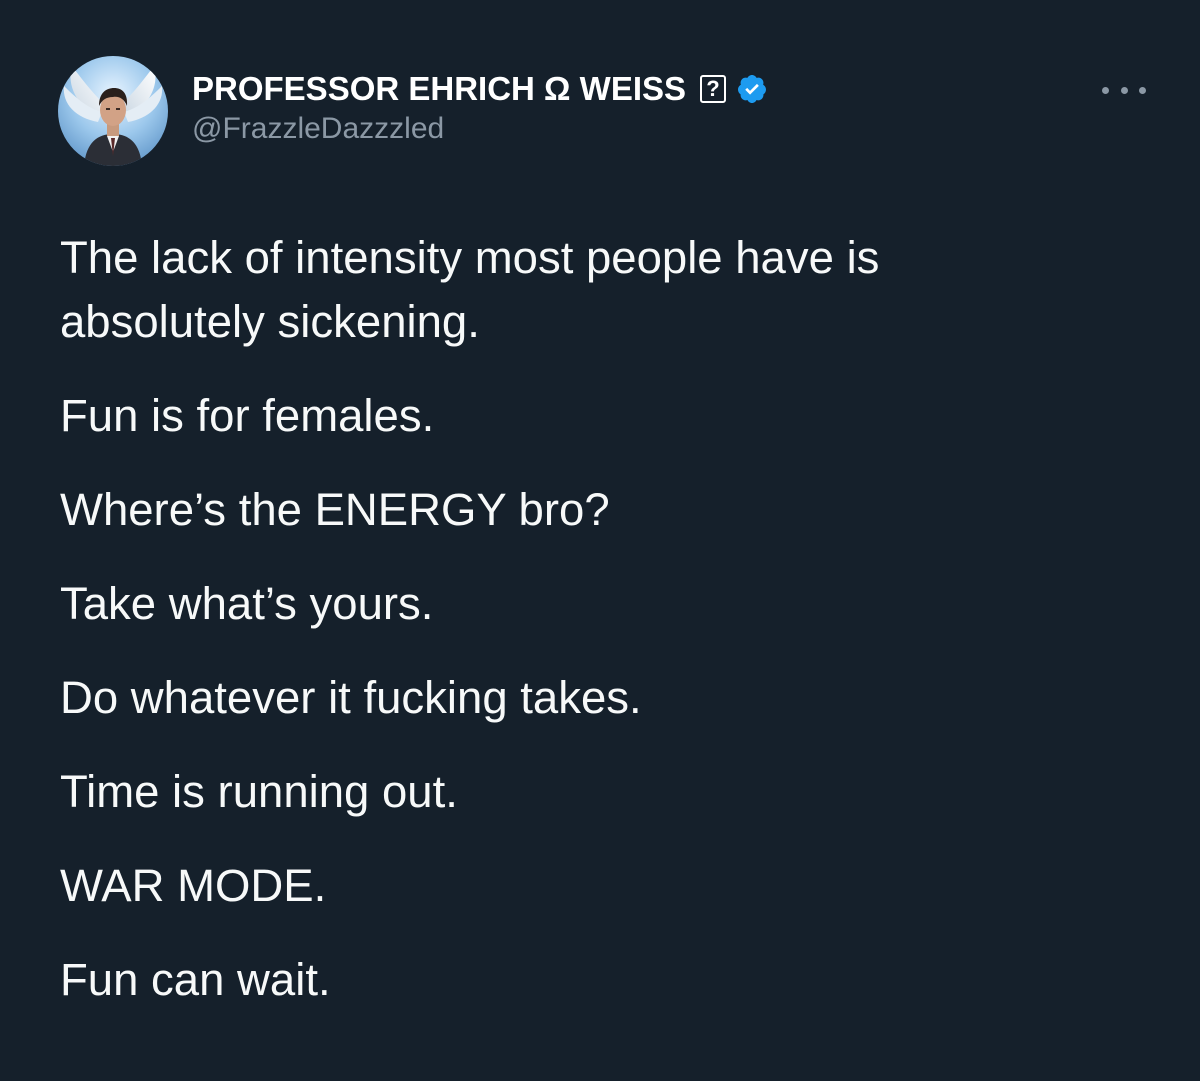  I want to click on tweet-paragraph: Take what’s yours., so click(247, 603).